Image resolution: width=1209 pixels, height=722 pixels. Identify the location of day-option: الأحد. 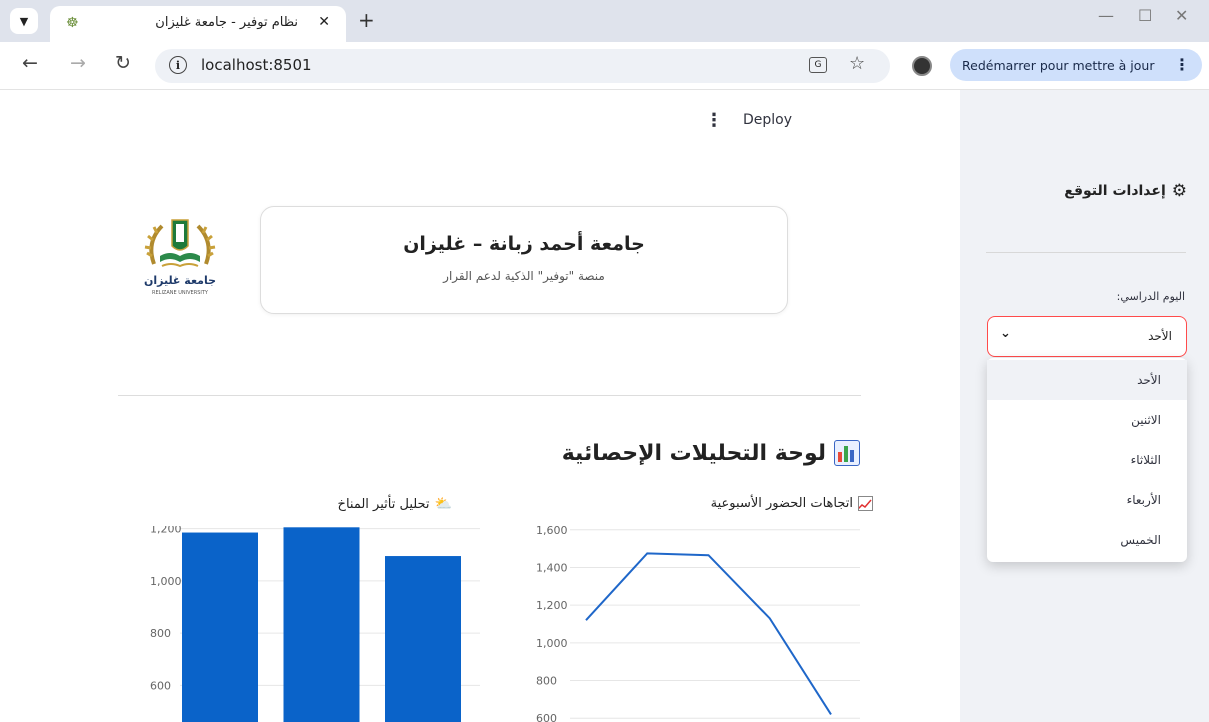
(1087, 380).